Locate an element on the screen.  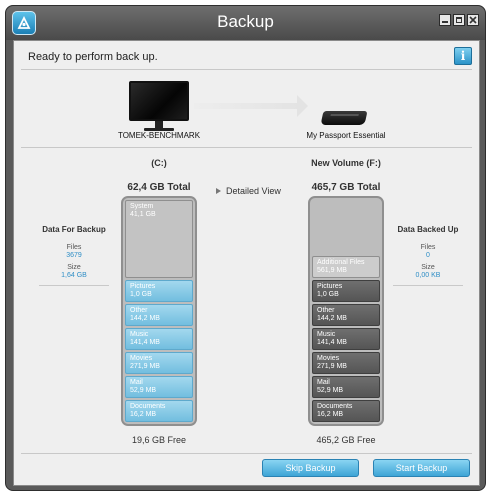
skip-backup-button: Skip Backup is located at coordinates (310, 468).